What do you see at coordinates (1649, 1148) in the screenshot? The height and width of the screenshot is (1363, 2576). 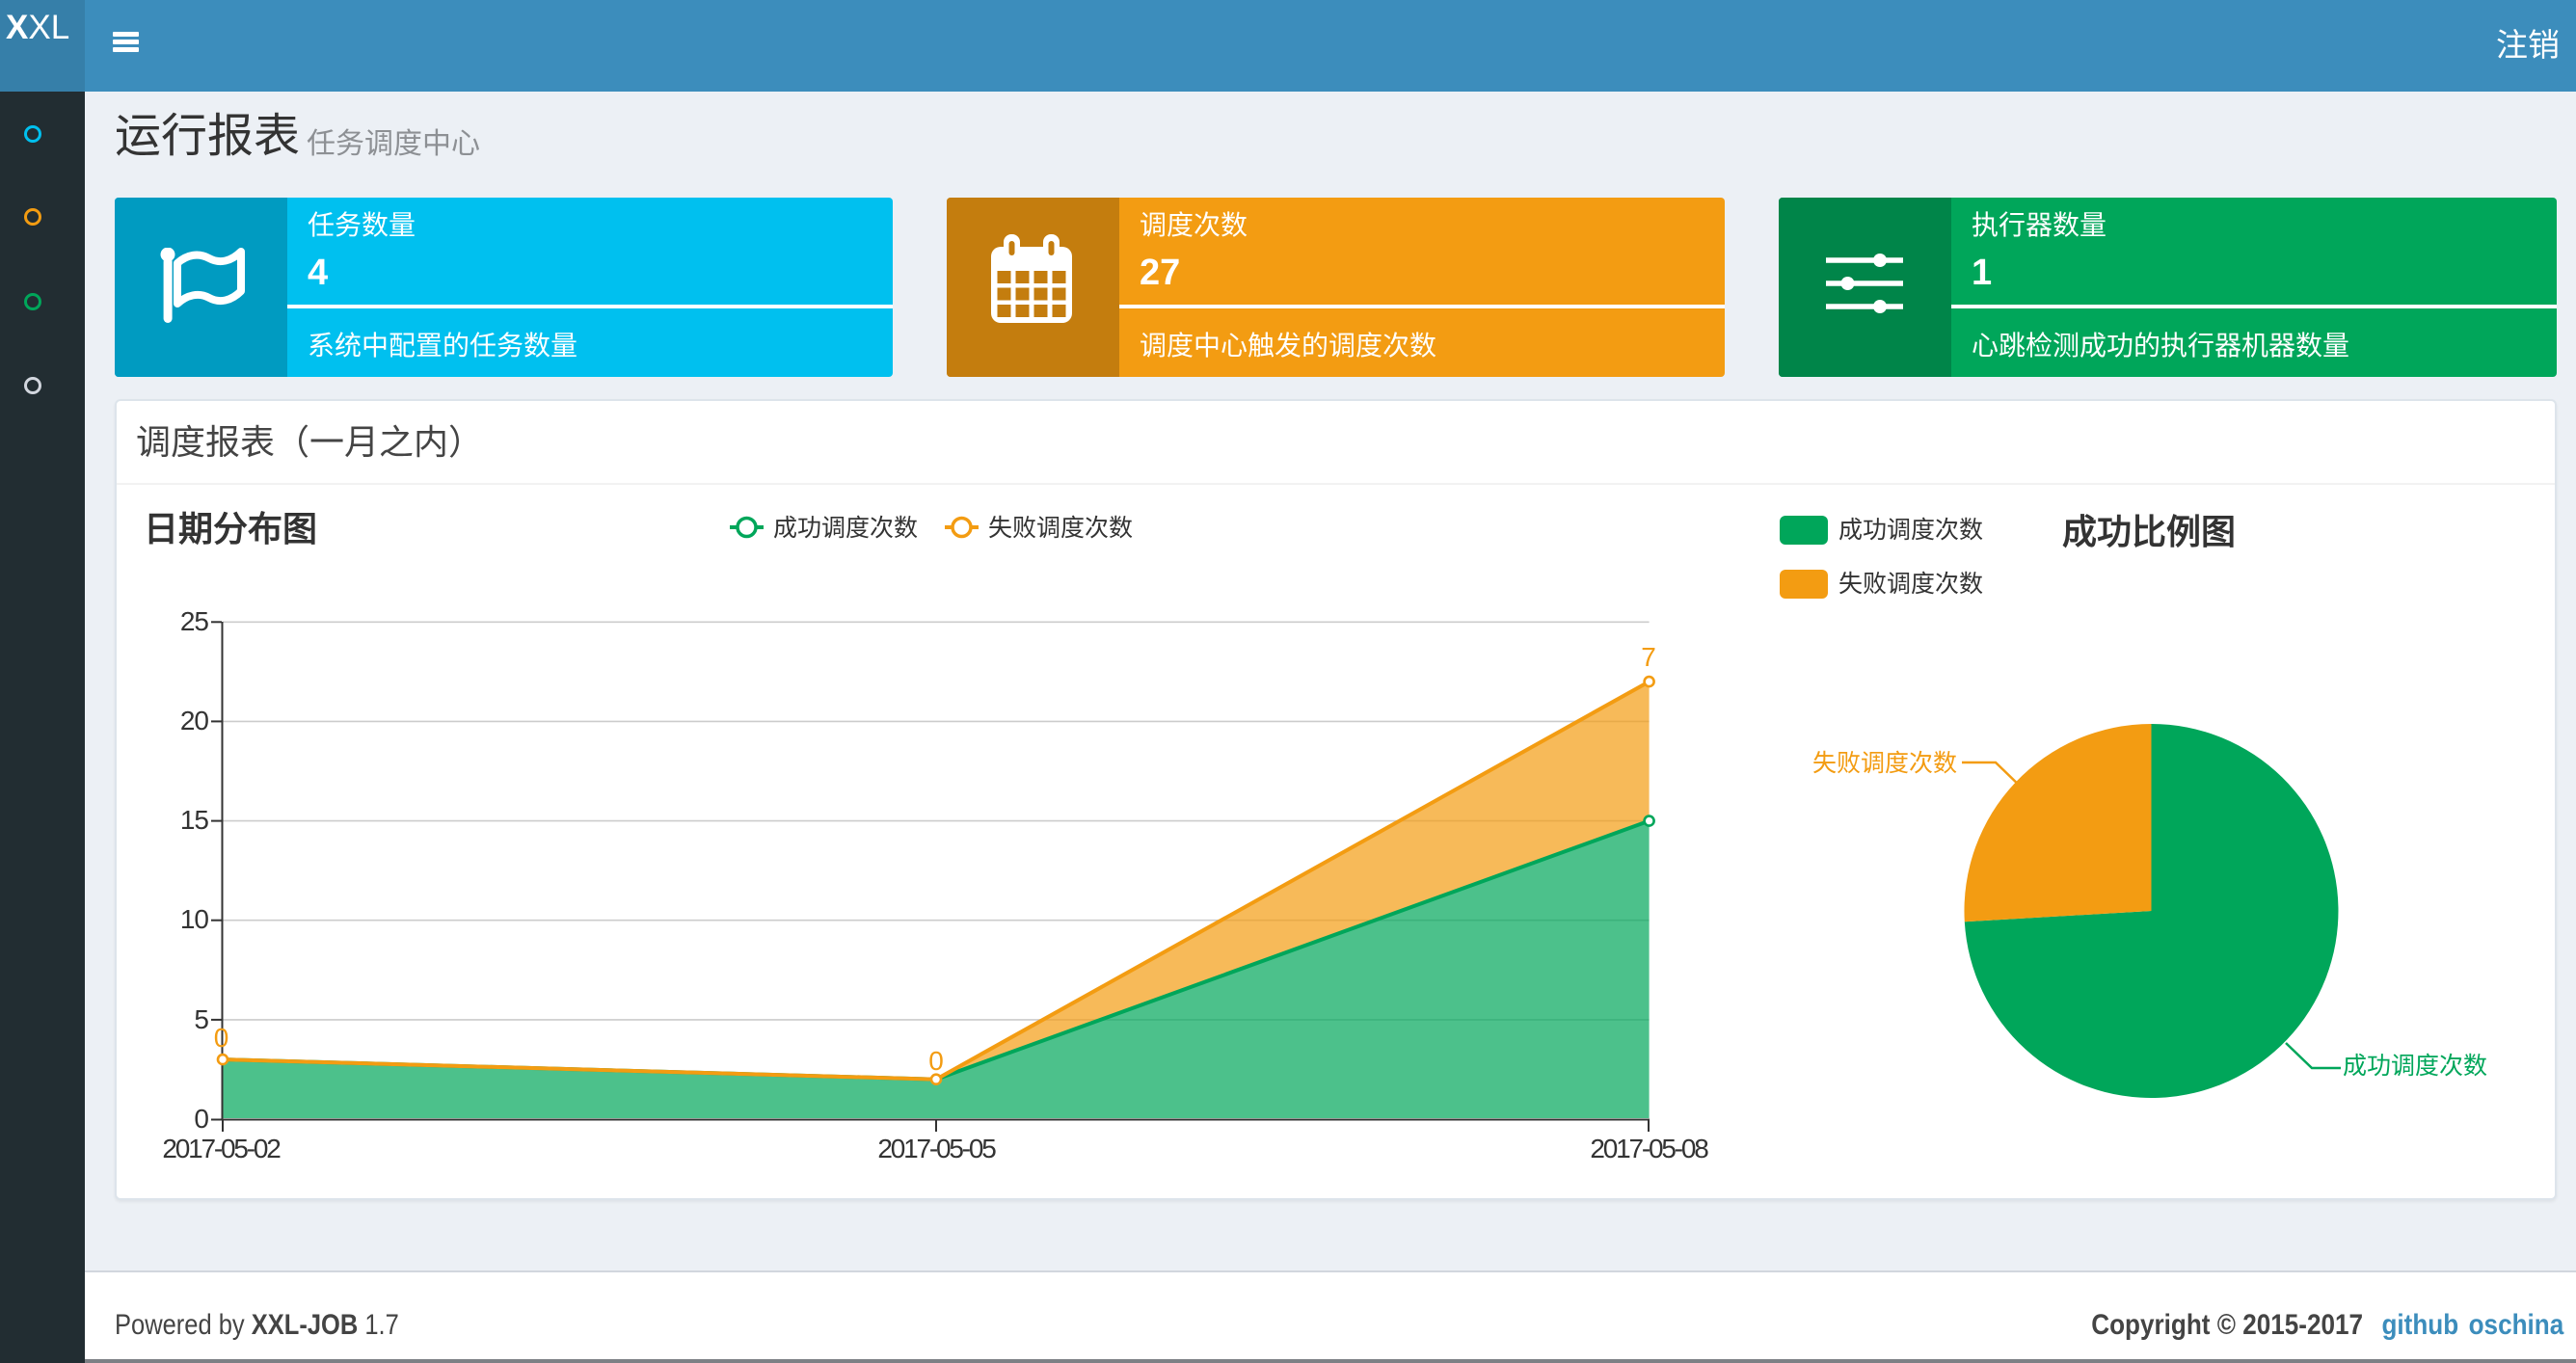 I see `svg-text: 2017-05-08` at bounding box center [1649, 1148].